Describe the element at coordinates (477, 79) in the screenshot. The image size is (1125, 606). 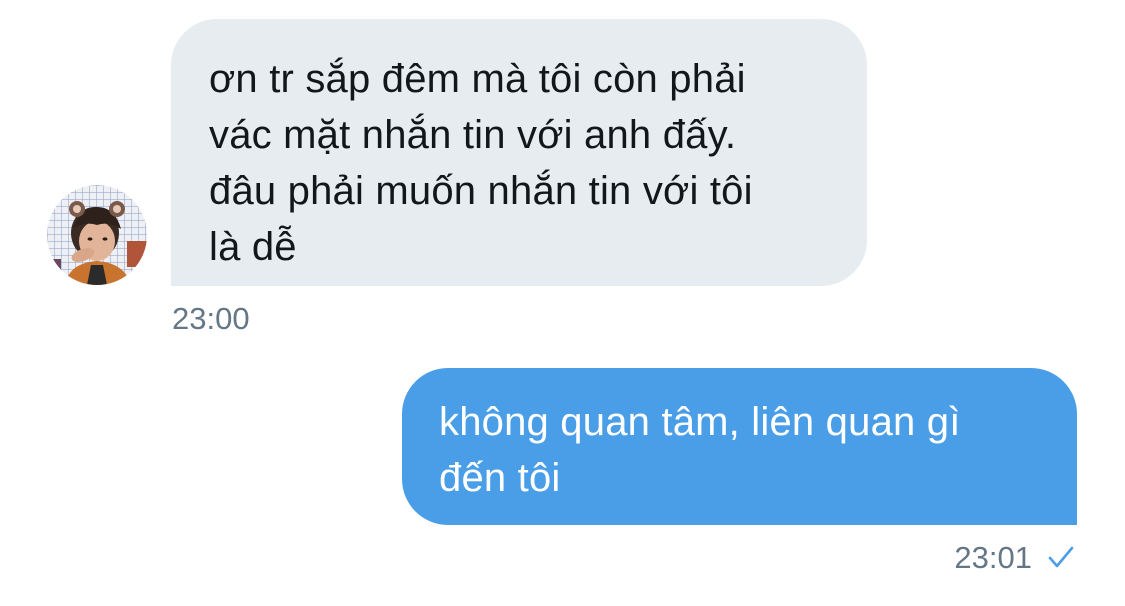
I see `message-text-line: ơn tr sắp đêm mà tôi còn phải` at that location.